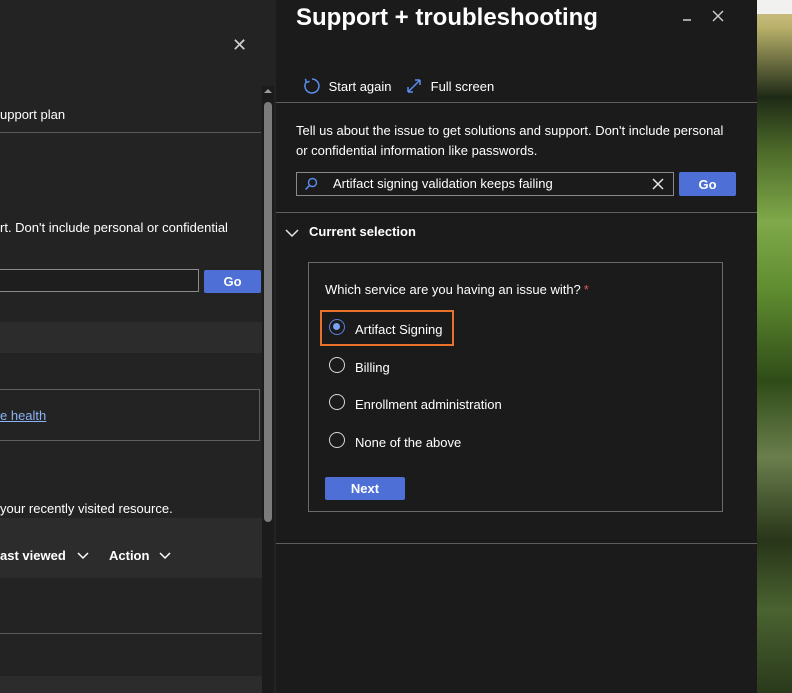  I want to click on background-support-plan-text: upport plan, so click(33, 114).